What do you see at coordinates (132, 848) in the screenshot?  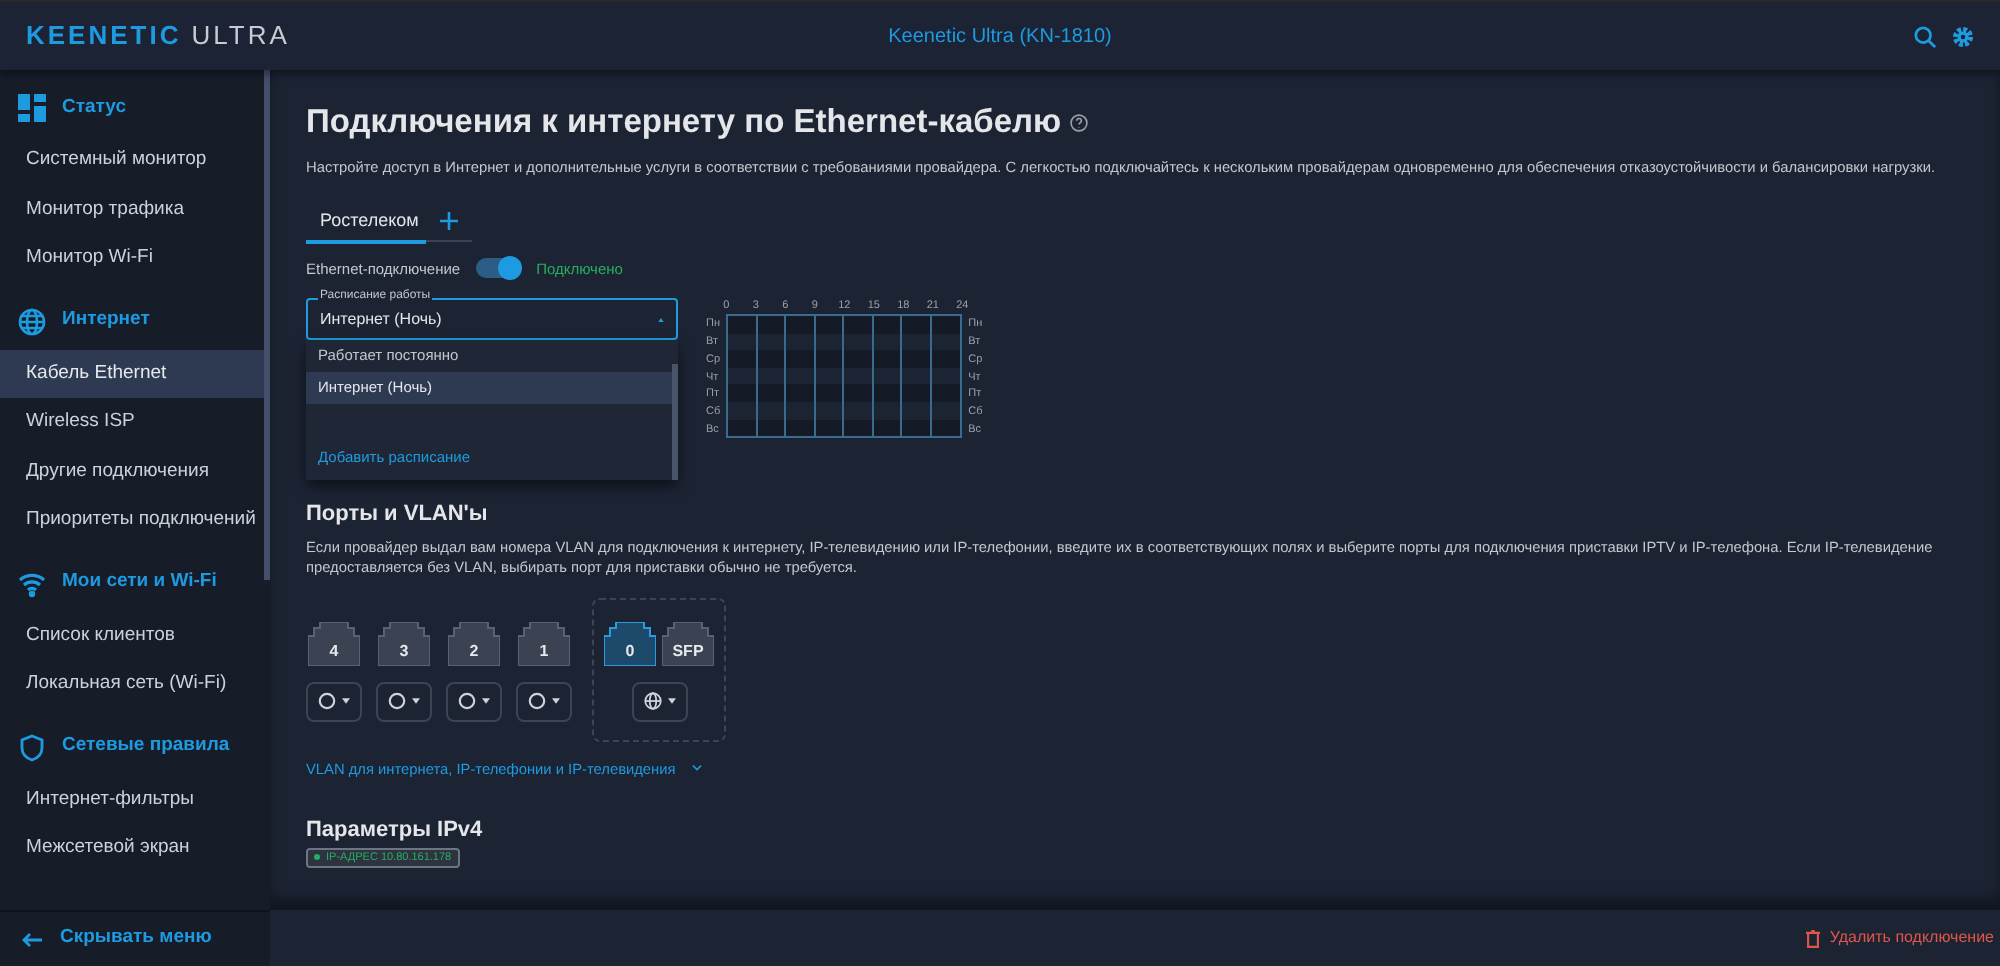 I see `sidebar-item: Межсетевой экран` at bounding box center [132, 848].